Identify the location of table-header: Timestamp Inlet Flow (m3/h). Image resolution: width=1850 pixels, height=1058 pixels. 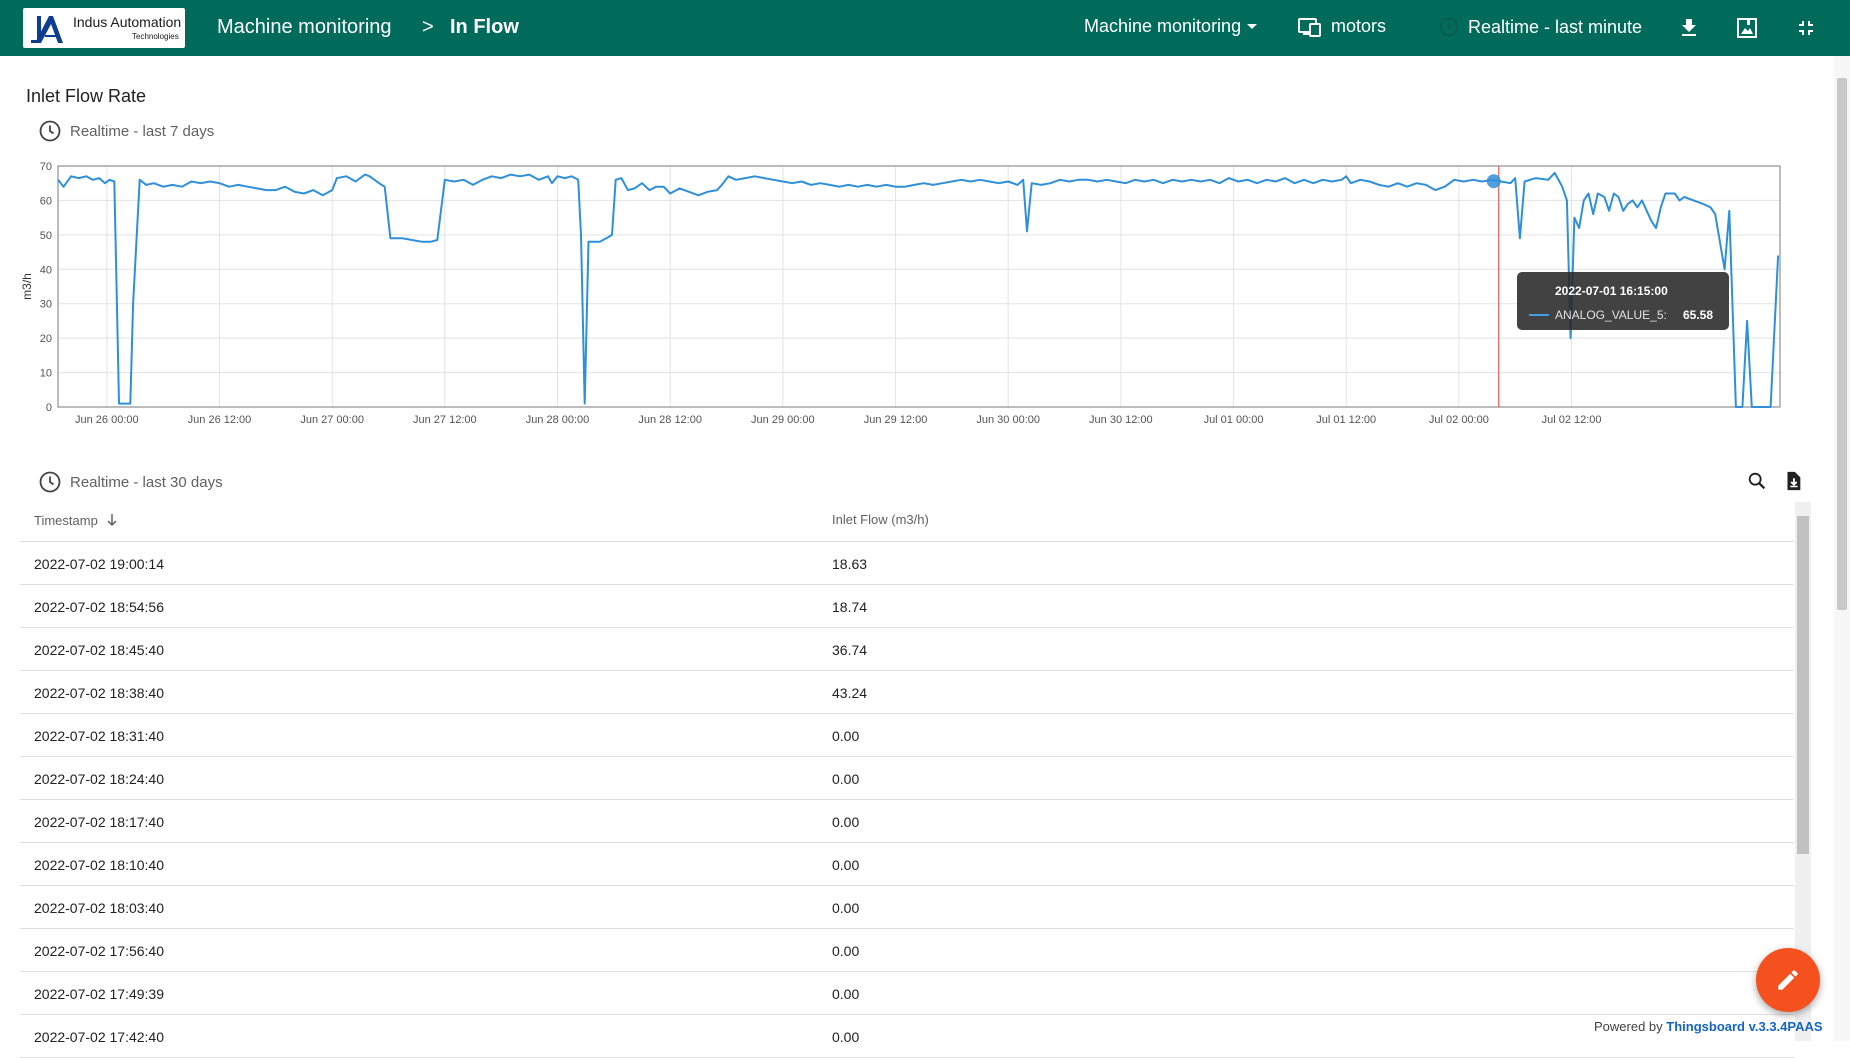
(907, 522).